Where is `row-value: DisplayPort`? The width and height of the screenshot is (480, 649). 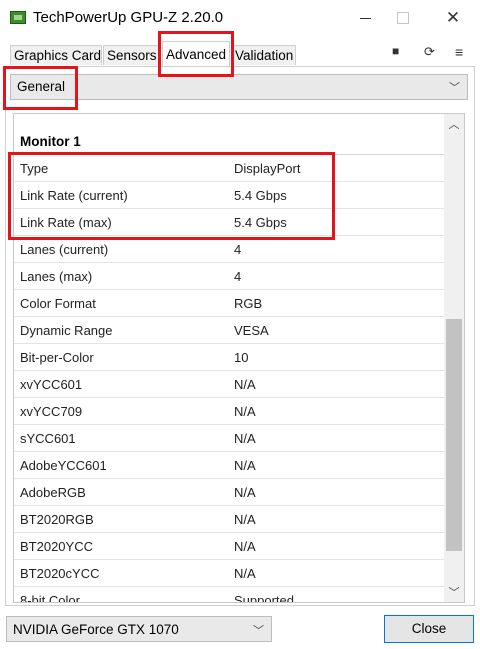
row-value: DisplayPort is located at coordinates (267, 168).